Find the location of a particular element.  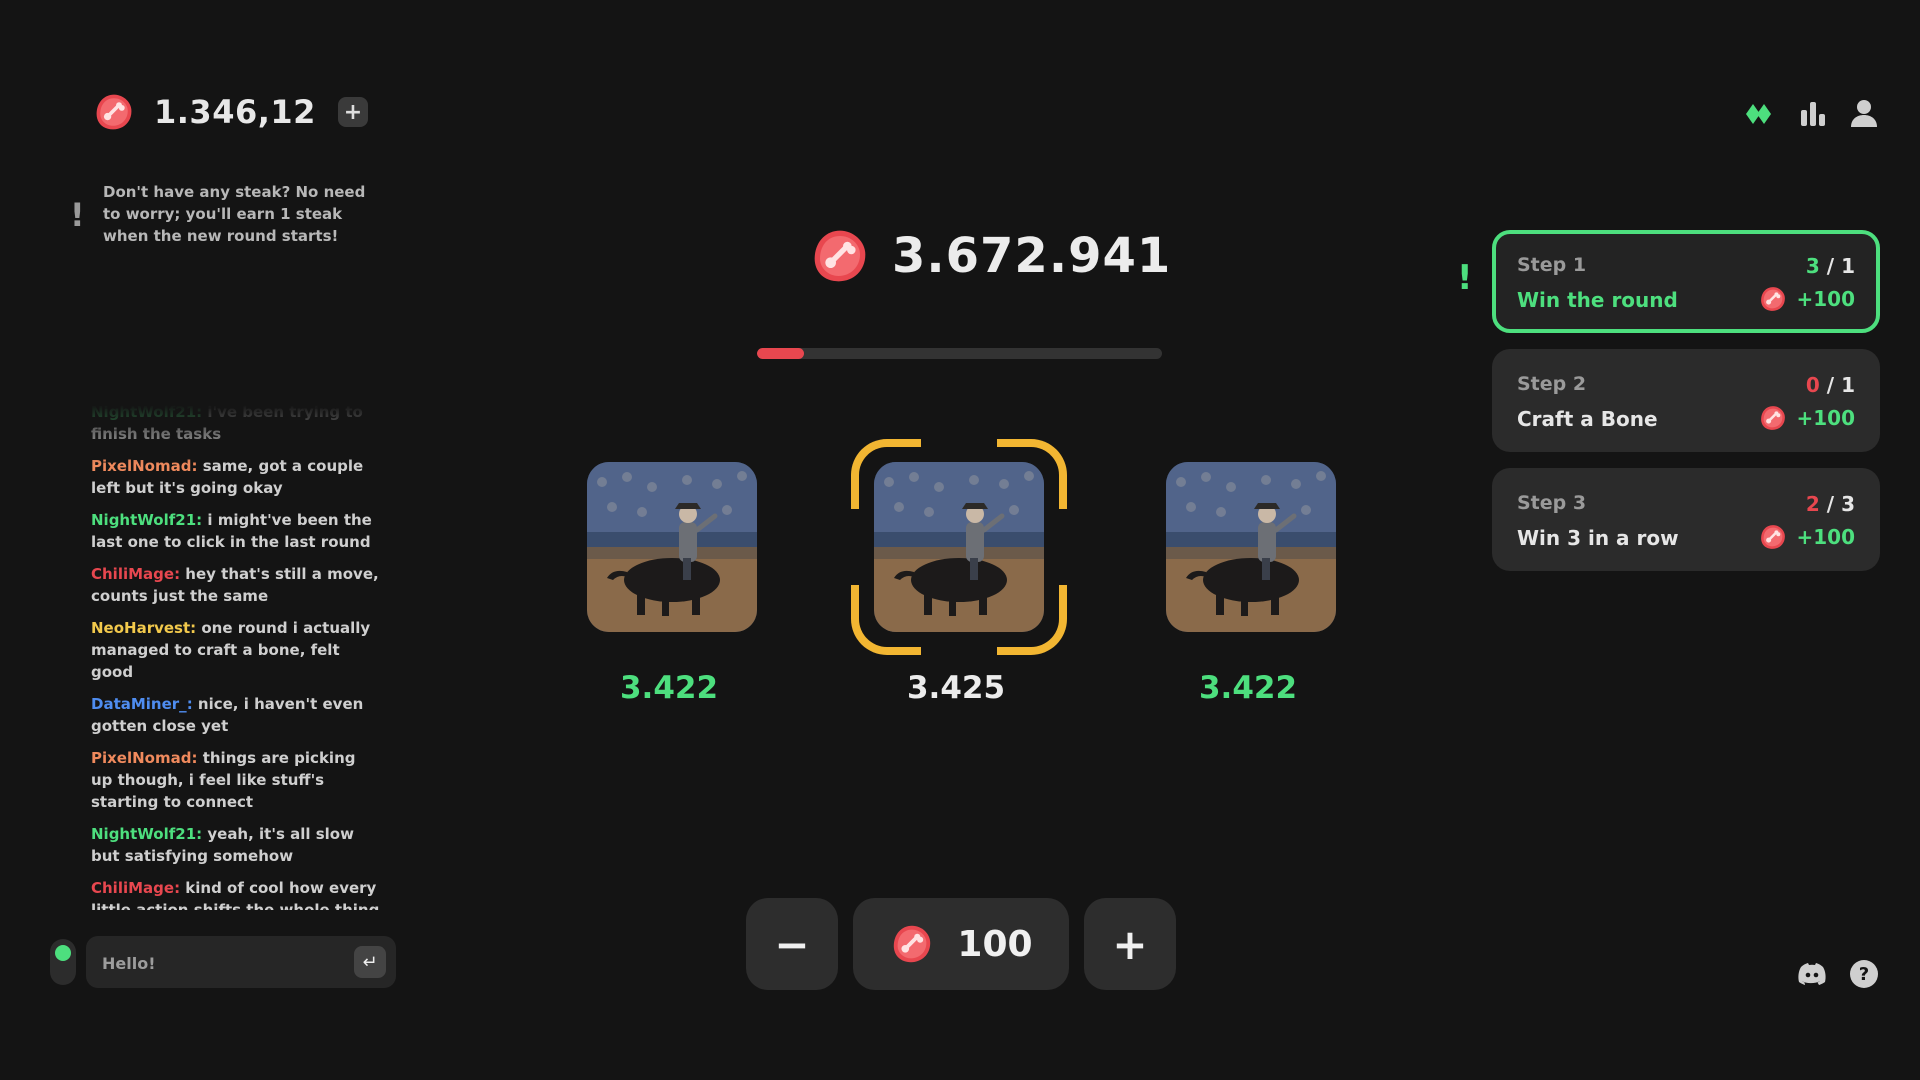

help-icon: ? is located at coordinates (1864, 974).